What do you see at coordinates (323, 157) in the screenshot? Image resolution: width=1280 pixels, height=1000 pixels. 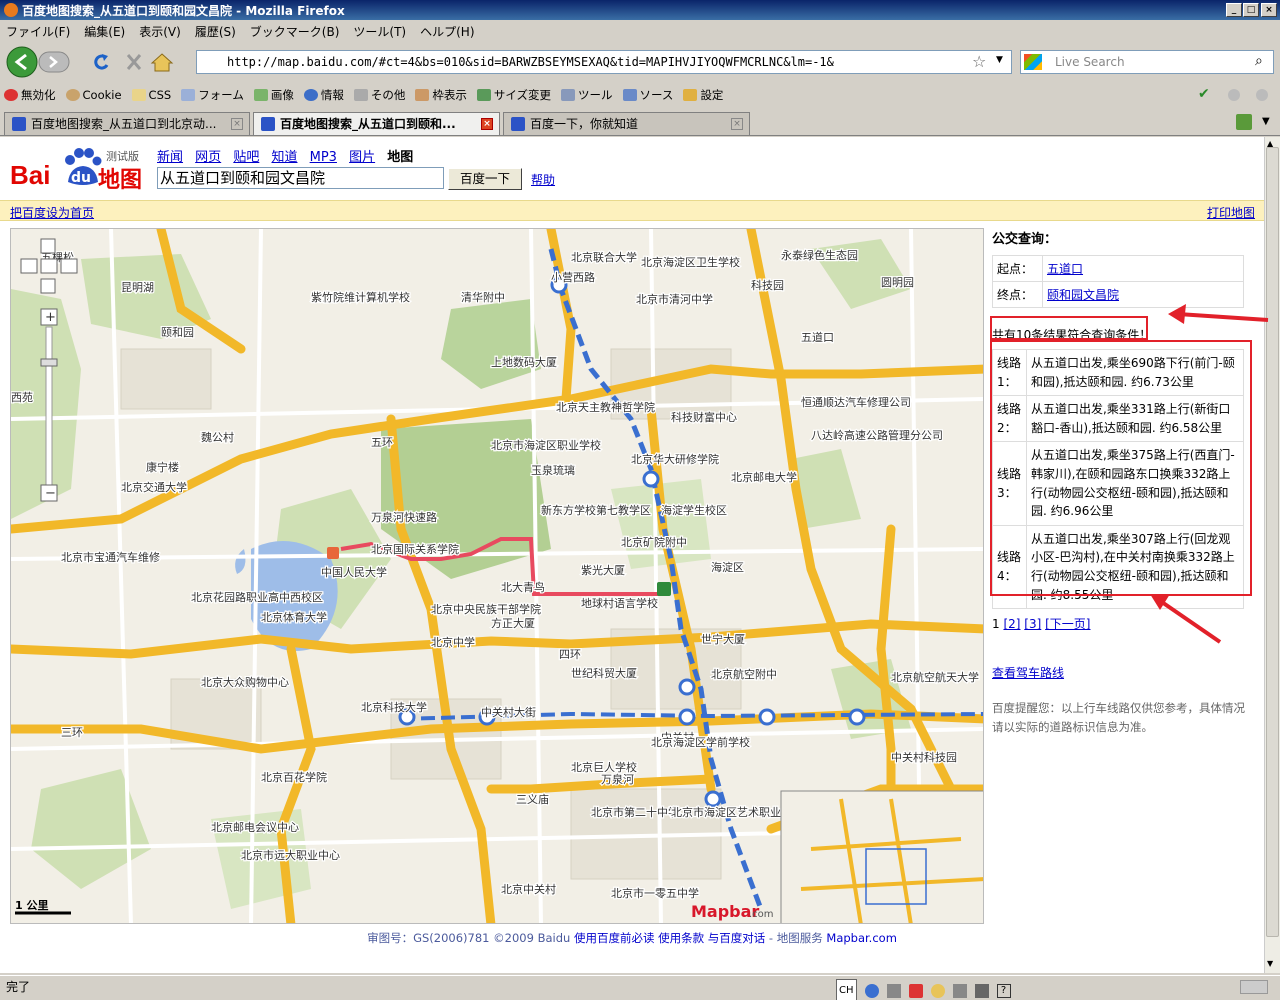 I see `nav-mp3: MP3` at bounding box center [323, 157].